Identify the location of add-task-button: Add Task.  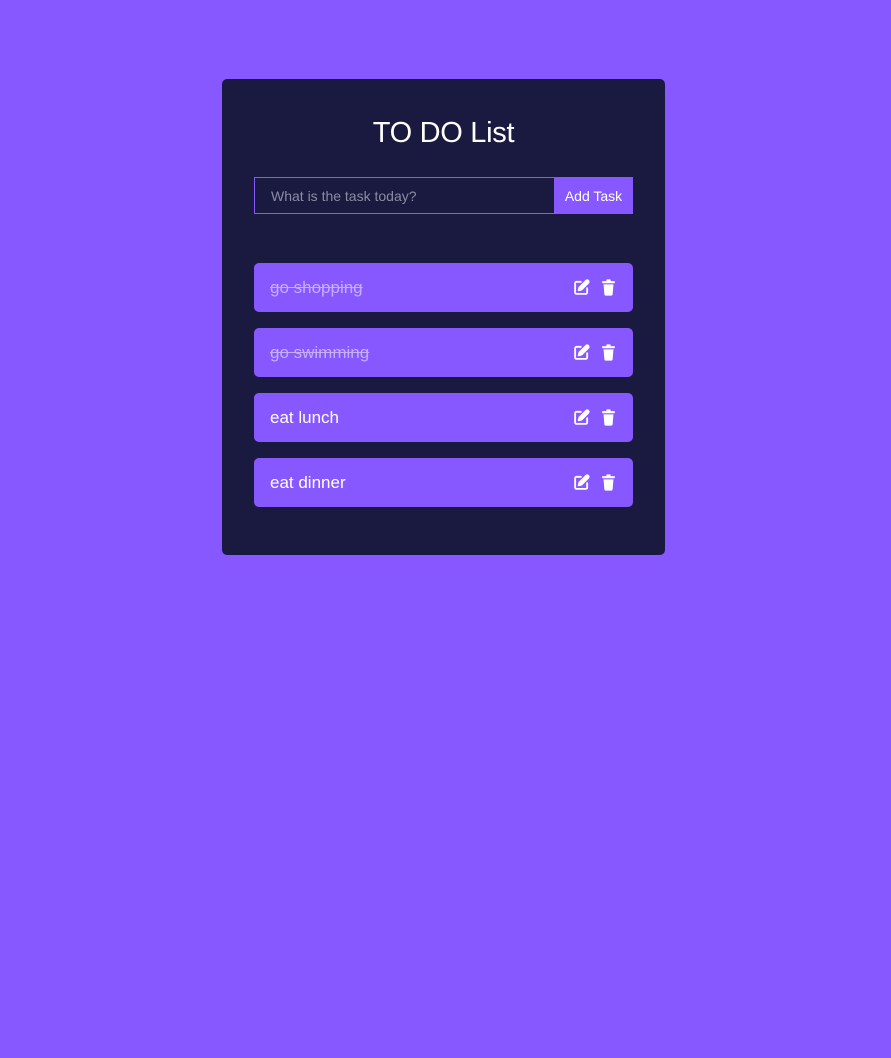
(593, 195).